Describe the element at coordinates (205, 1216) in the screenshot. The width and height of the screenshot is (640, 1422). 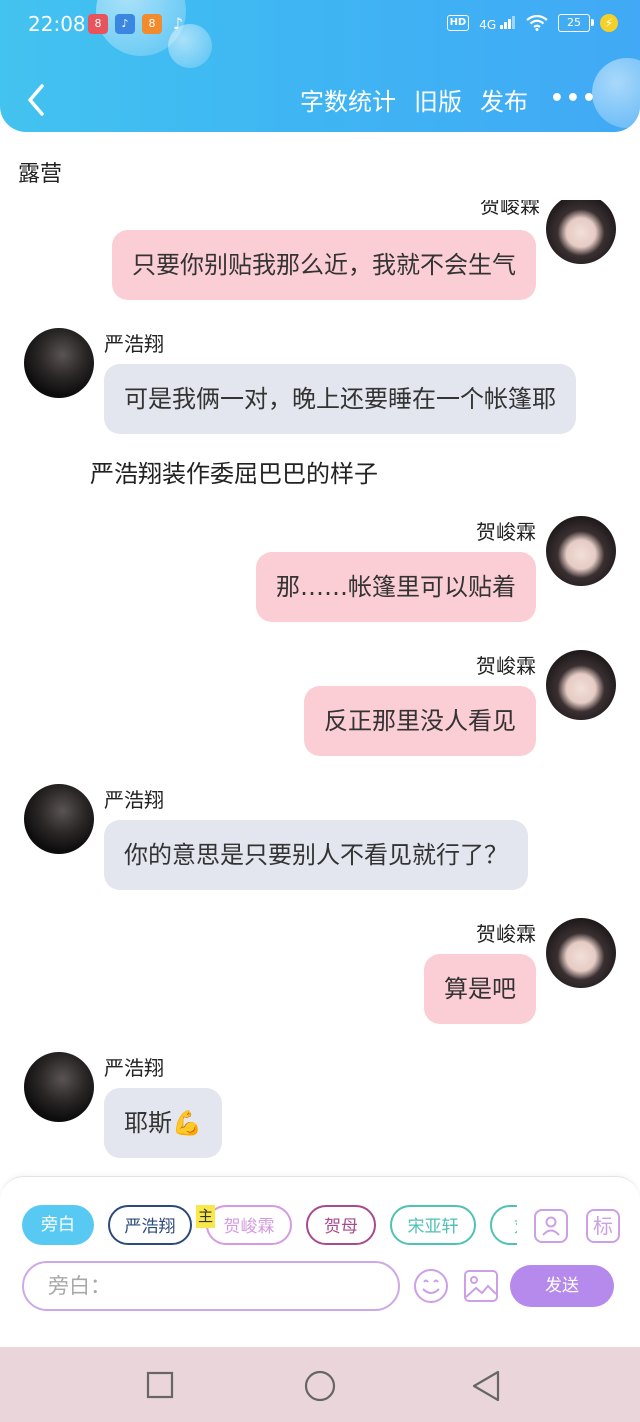
I see `main-role-badge: 主` at that location.